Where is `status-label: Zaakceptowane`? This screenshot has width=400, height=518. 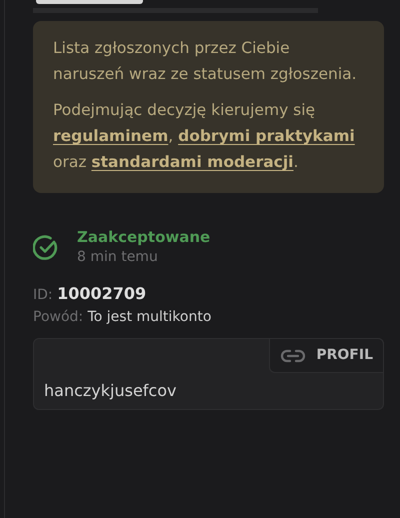
status-label: Zaakceptowane is located at coordinates (143, 237).